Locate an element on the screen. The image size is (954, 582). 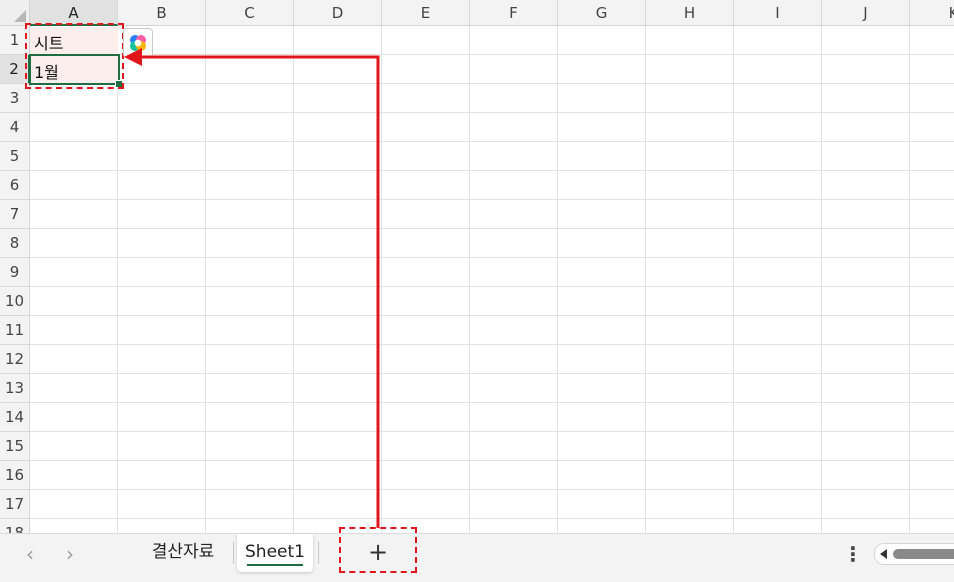
column-header-d: D is located at coordinates (338, 13).